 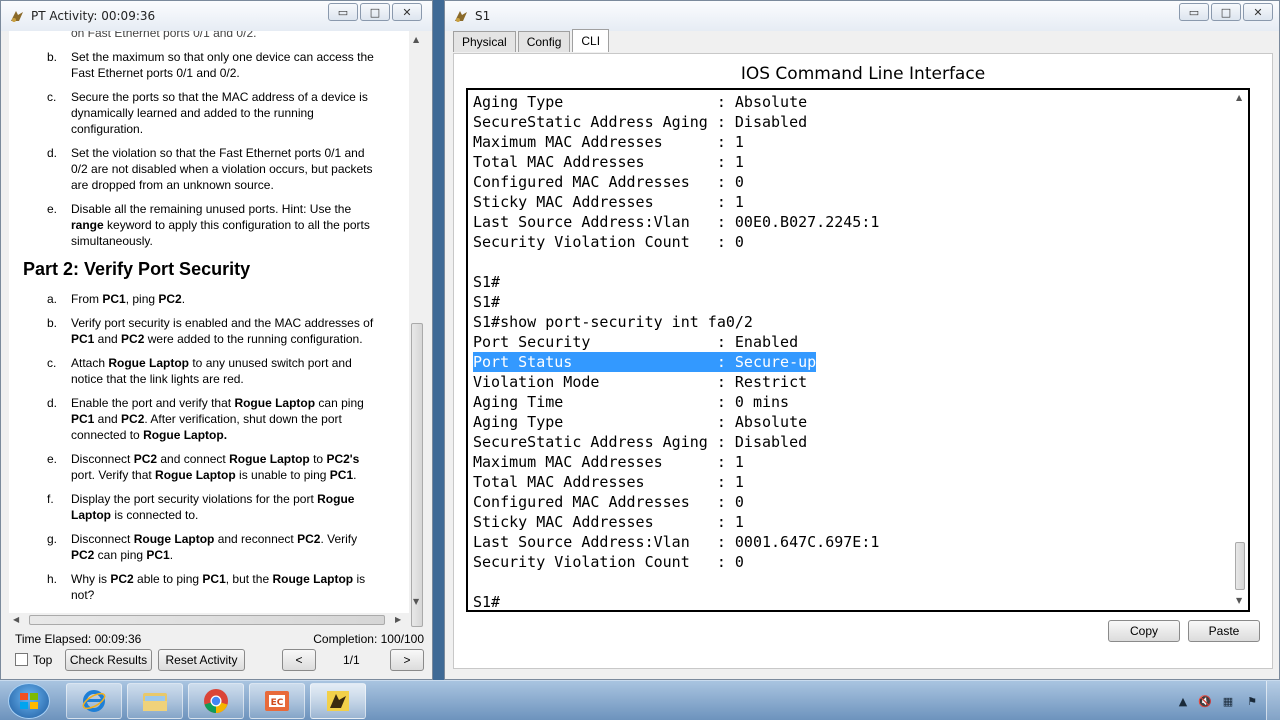 What do you see at coordinates (107, 129) in the screenshot?
I see `task-text: configuration.` at bounding box center [107, 129].